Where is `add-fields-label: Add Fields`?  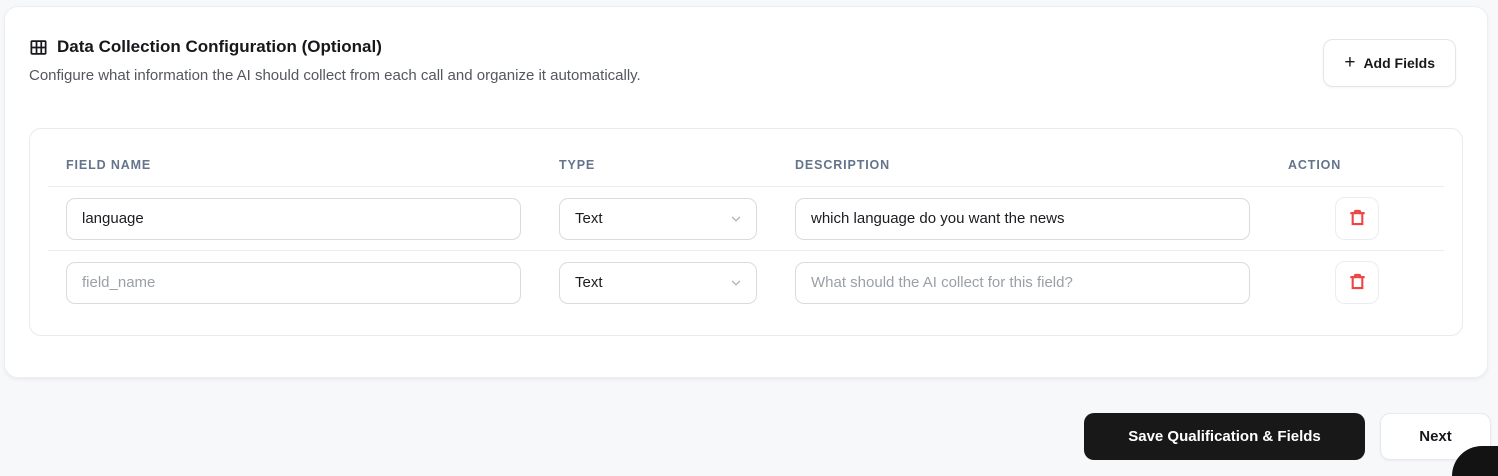 add-fields-label: Add Fields is located at coordinates (1399, 63).